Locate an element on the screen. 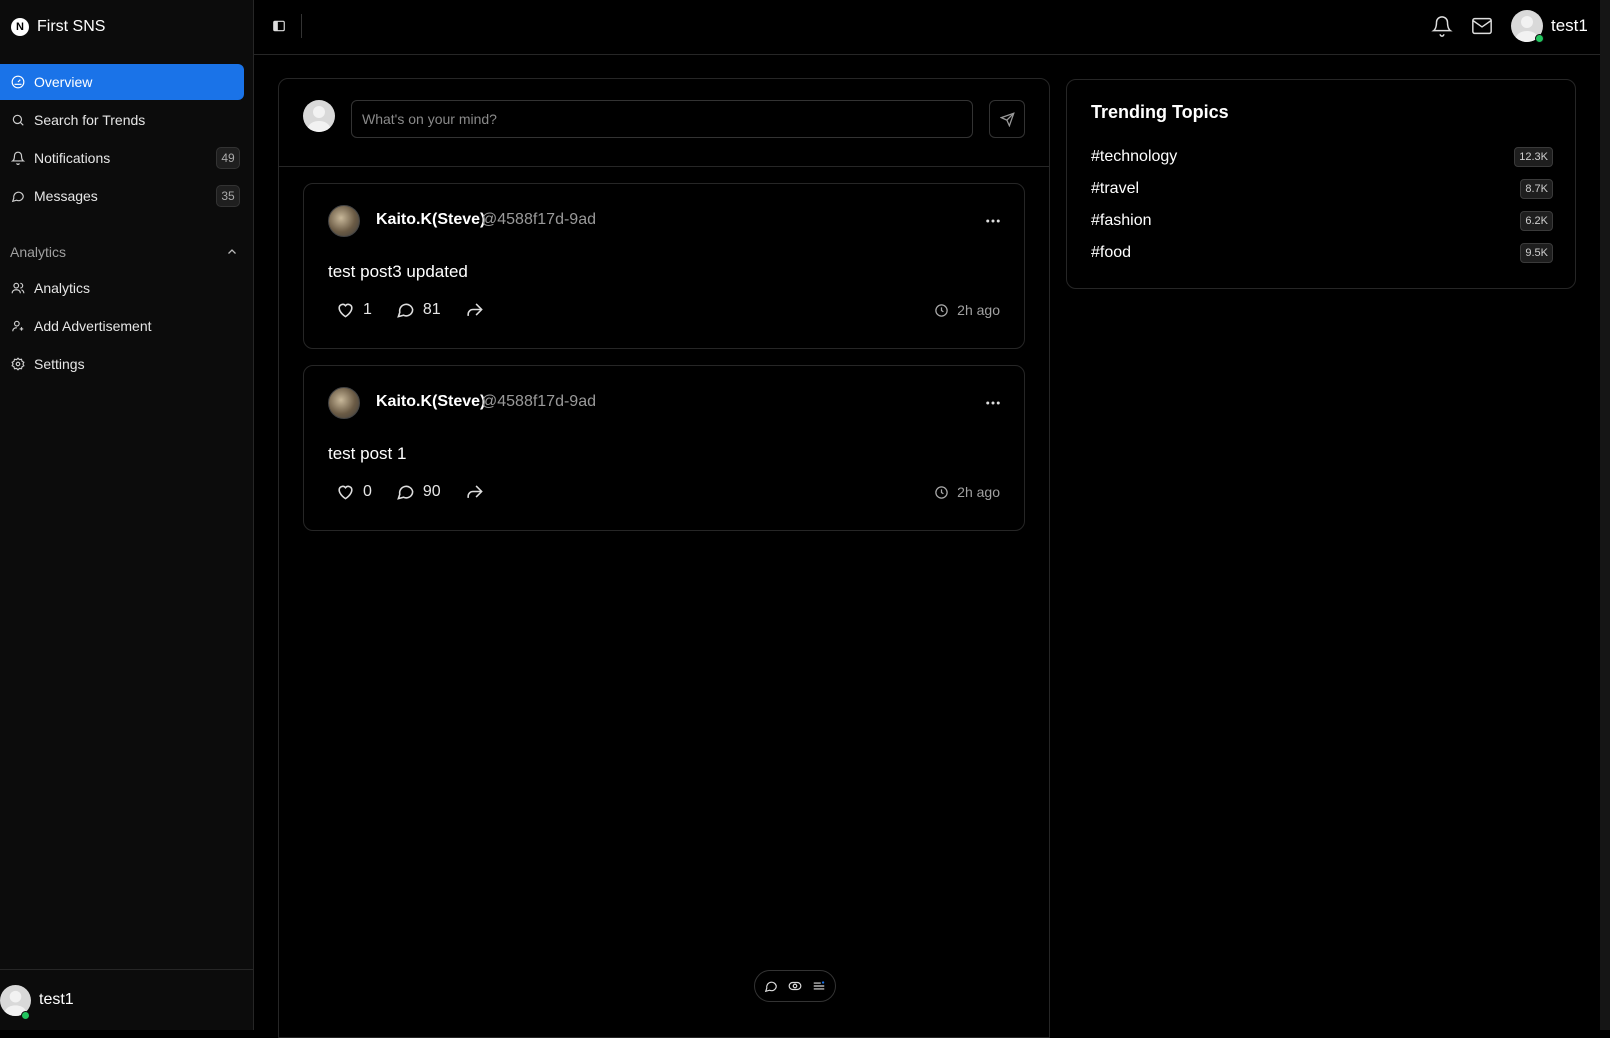 The width and height of the screenshot is (1610, 1038). chat-bubble-icon is located at coordinates (771, 986).